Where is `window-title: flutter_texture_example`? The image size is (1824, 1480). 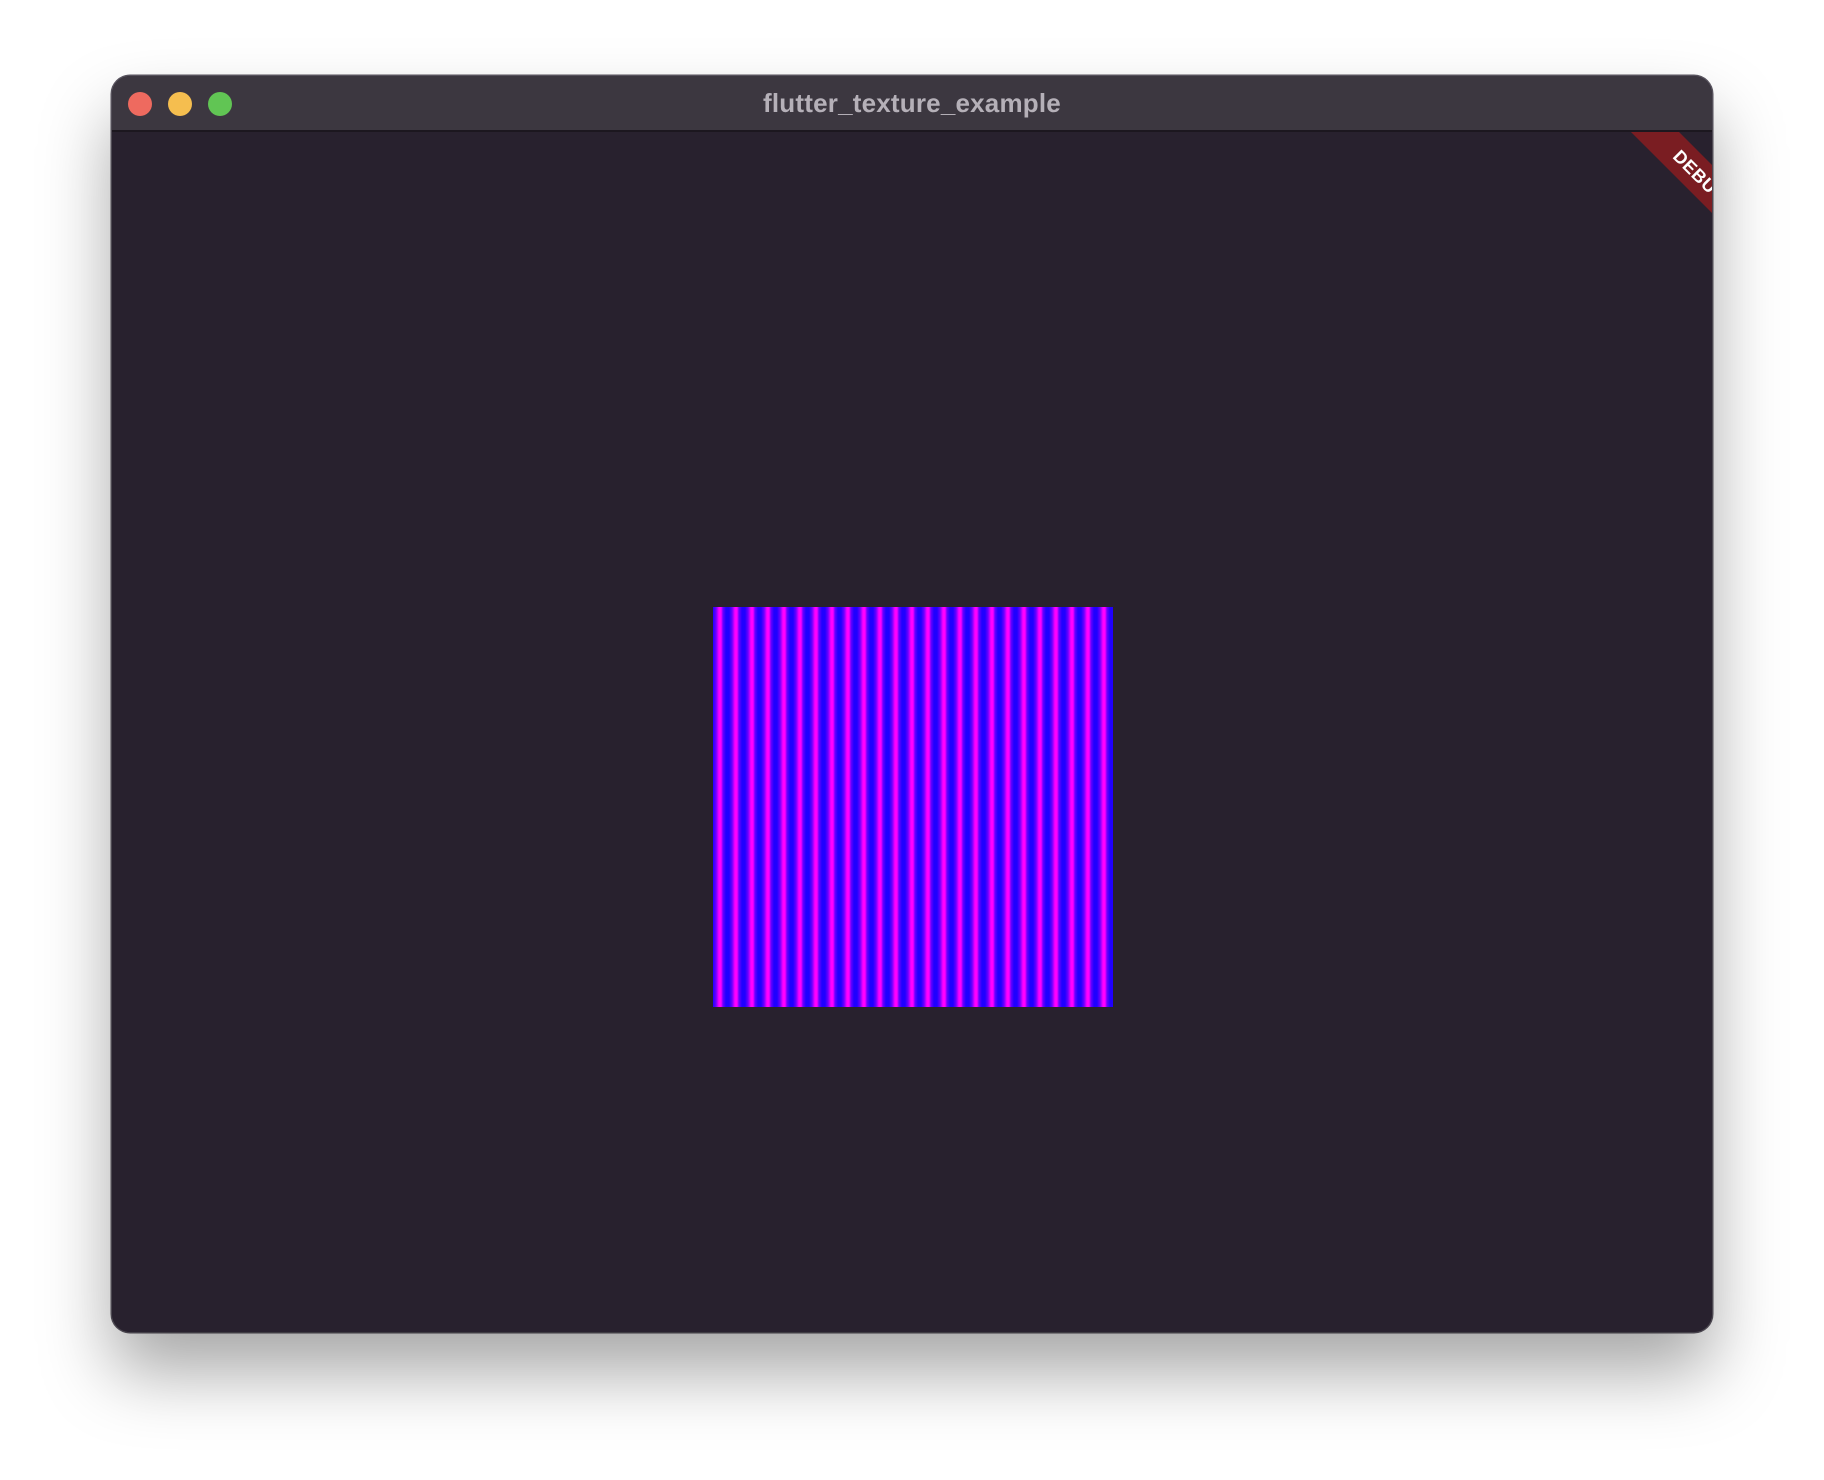
window-title: flutter_texture_example is located at coordinates (912, 103).